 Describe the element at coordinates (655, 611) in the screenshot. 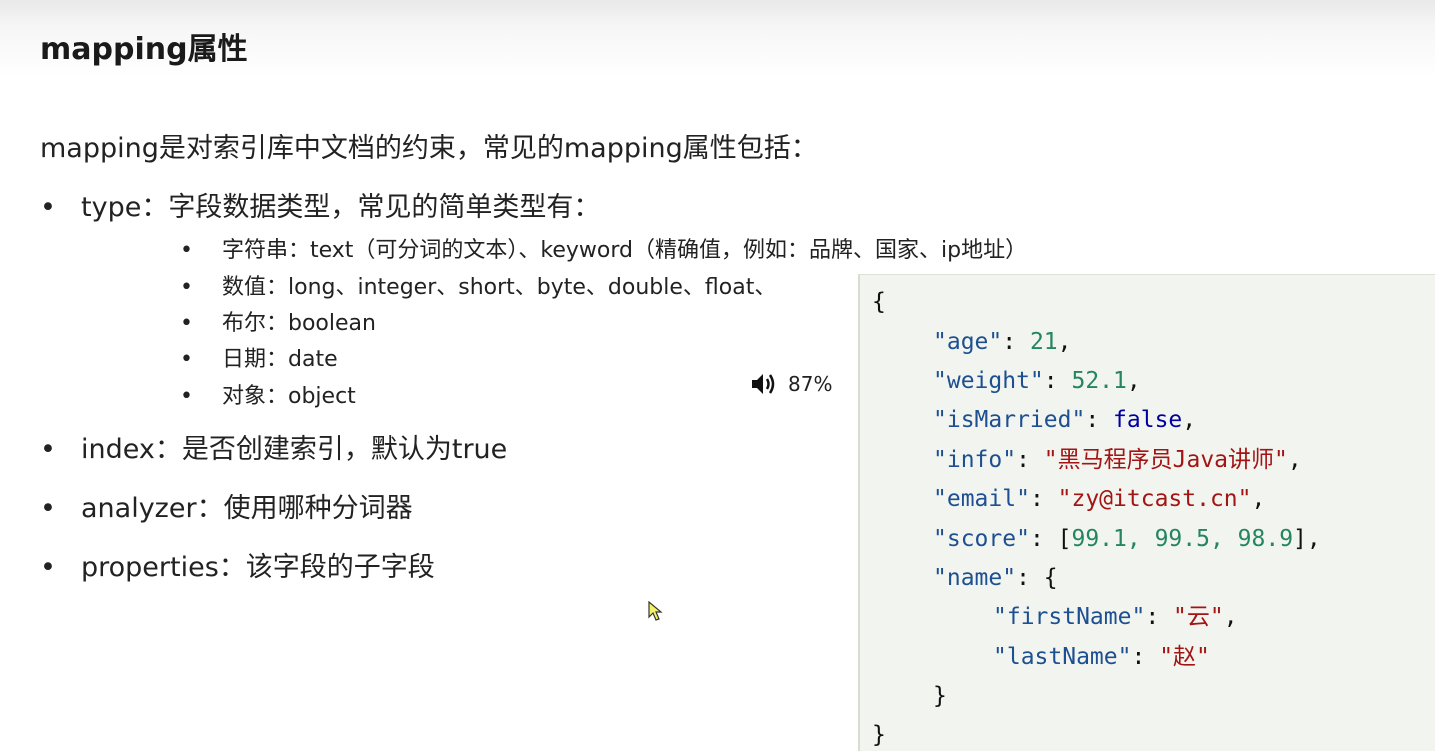

I see `mouse-cursor-icon` at that location.